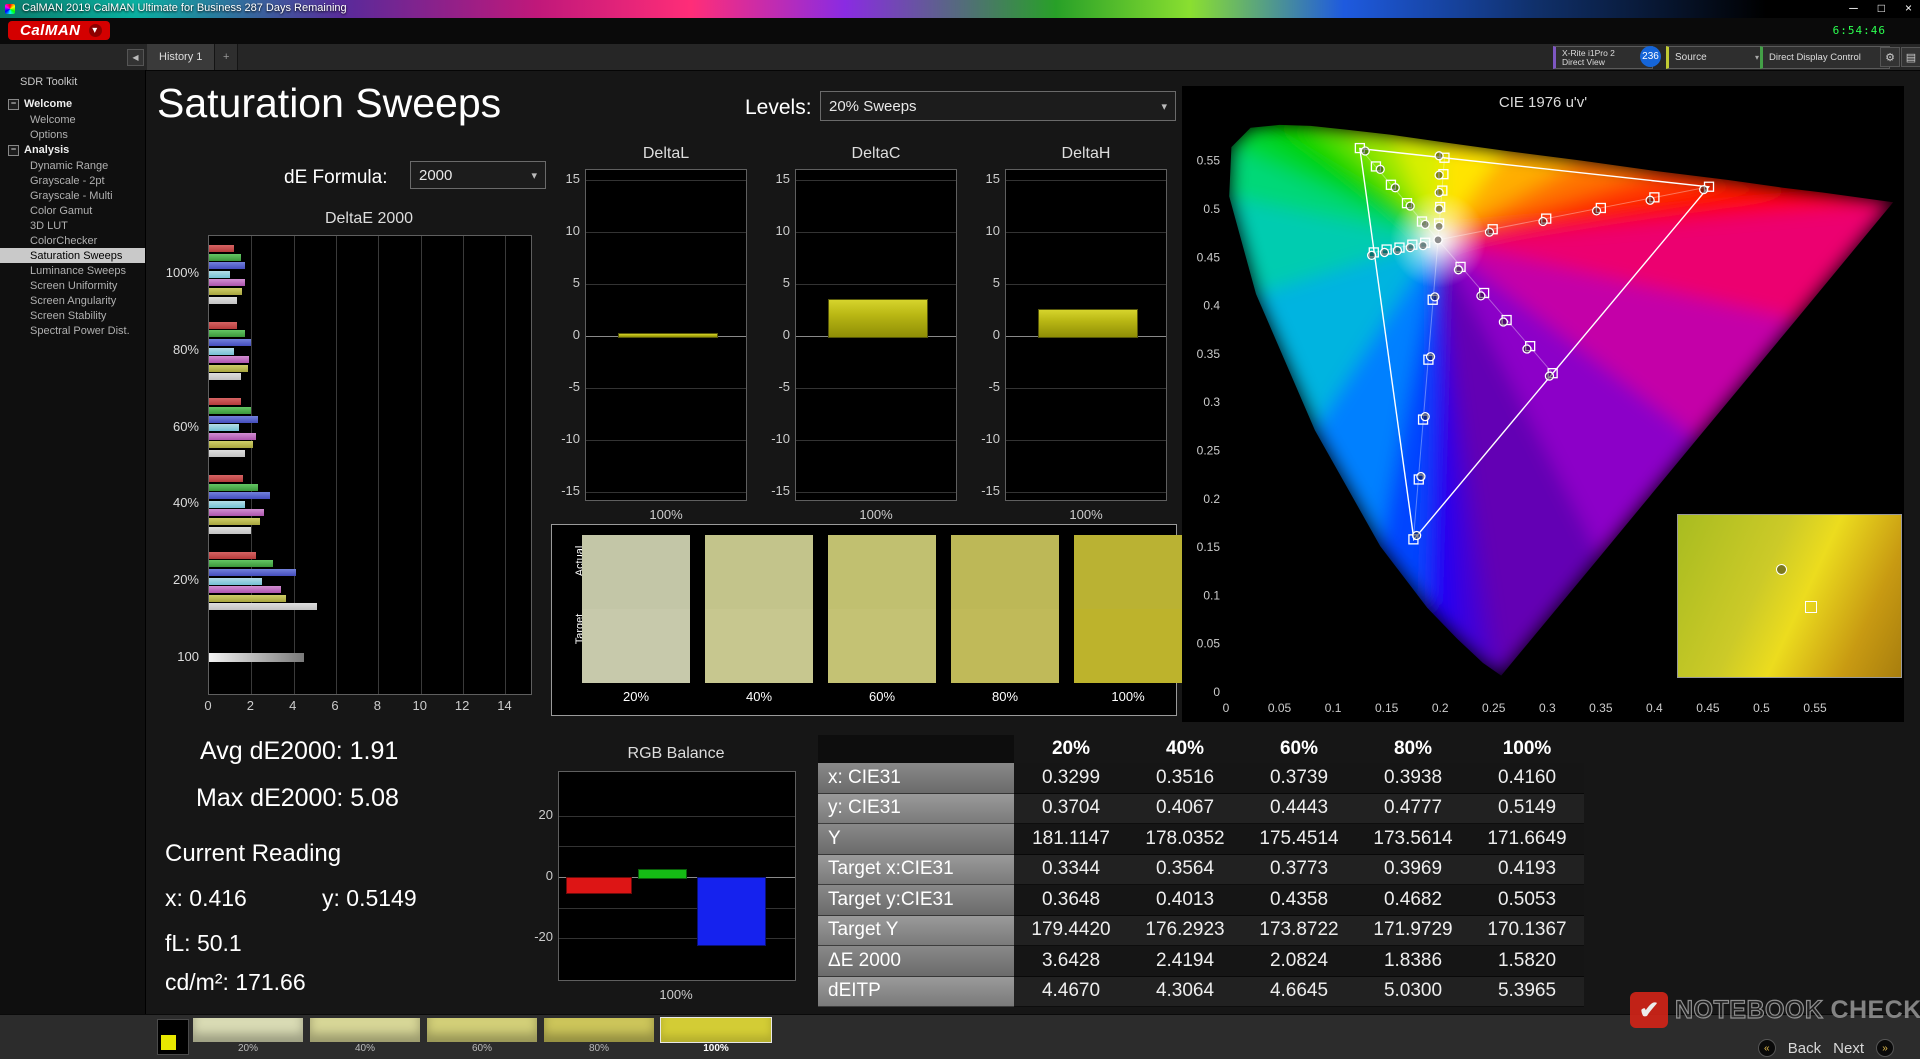 The height and width of the screenshot is (1059, 1920). What do you see at coordinates (173, 1037) in the screenshot?
I see `patch-window-button` at bounding box center [173, 1037].